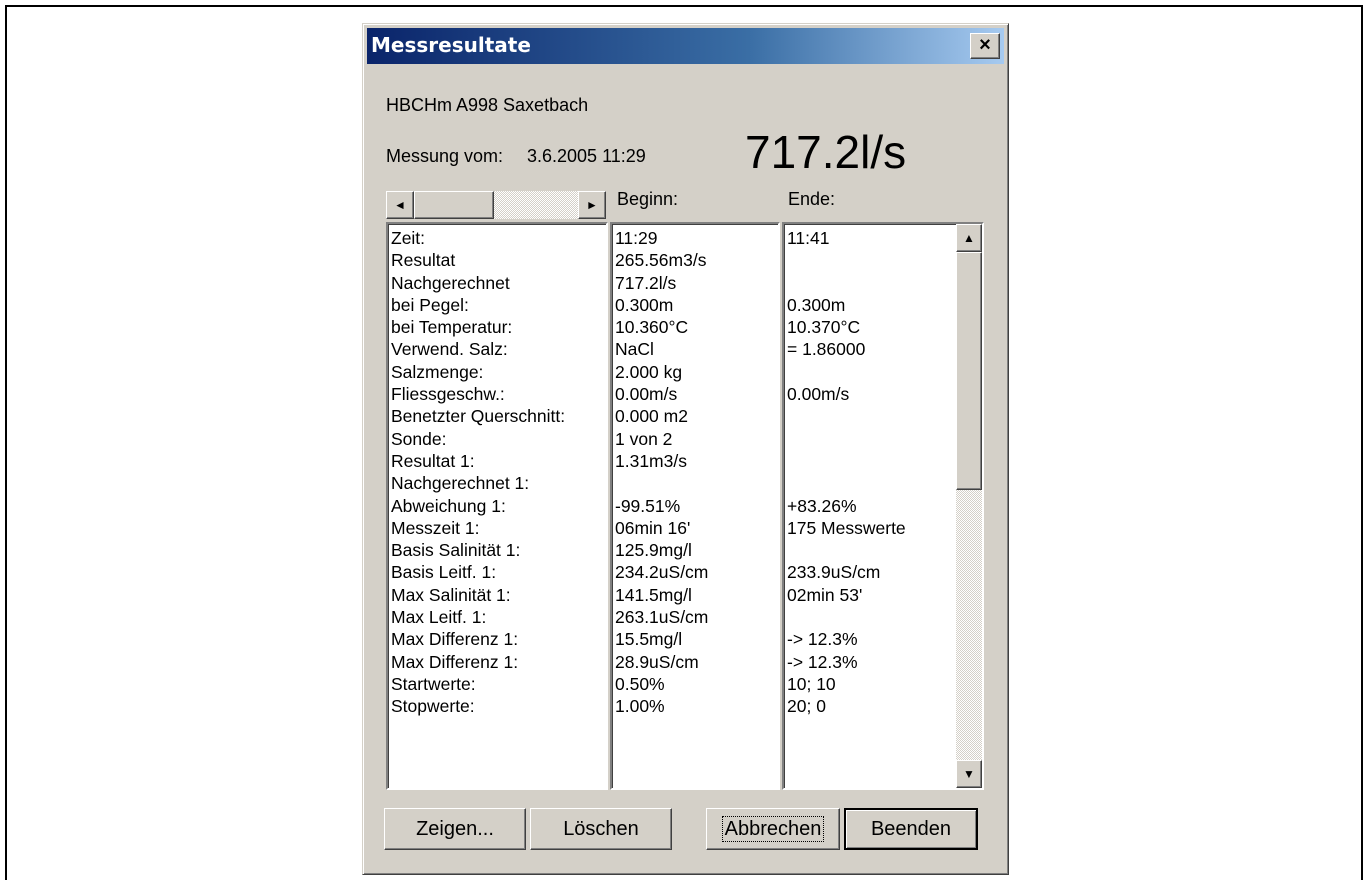 The height and width of the screenshot is (880, 1368). Describe the element at coordinates (818, 394) in the screenshot. I see `end-value-row: 0.00m/s` at that location.